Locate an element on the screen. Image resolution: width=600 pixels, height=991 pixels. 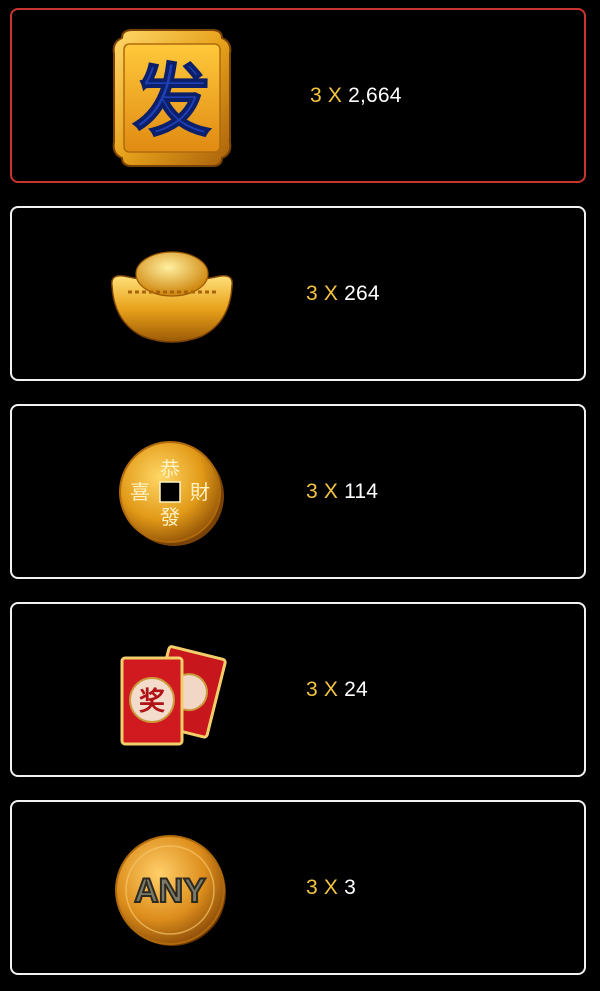
svg-text: 发 is located at coordinates (172, 102).